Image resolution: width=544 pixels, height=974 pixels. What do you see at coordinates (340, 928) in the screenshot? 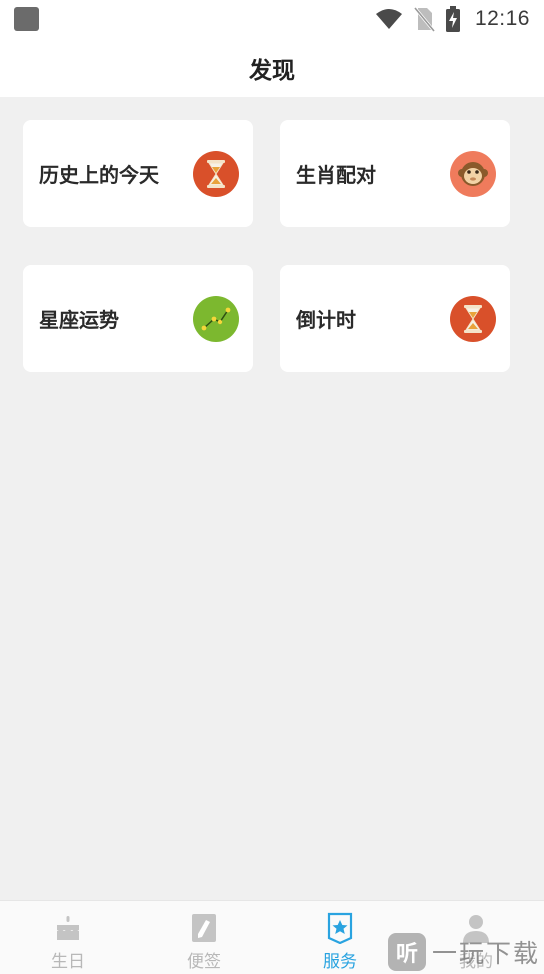
I see `star-badge-icon` at bounding box center [340, 928].